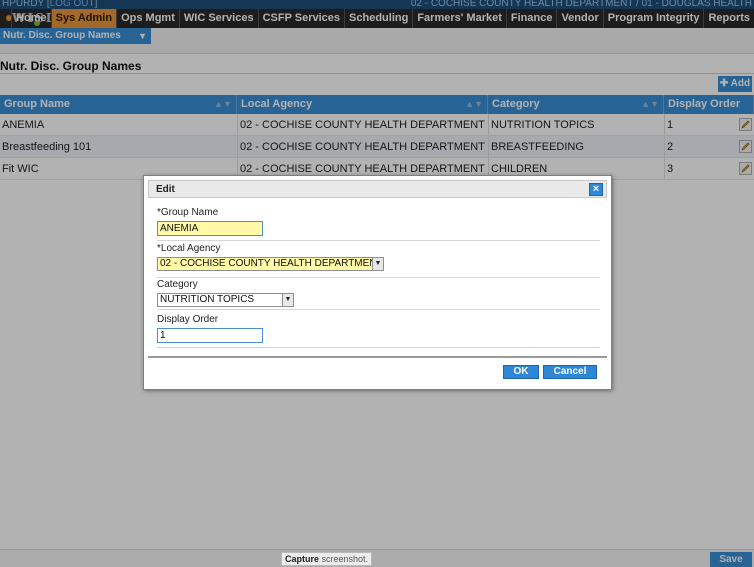 The image size is (754, 567). I want to click on group-name-input: ANEMIA, so click(210, 228).